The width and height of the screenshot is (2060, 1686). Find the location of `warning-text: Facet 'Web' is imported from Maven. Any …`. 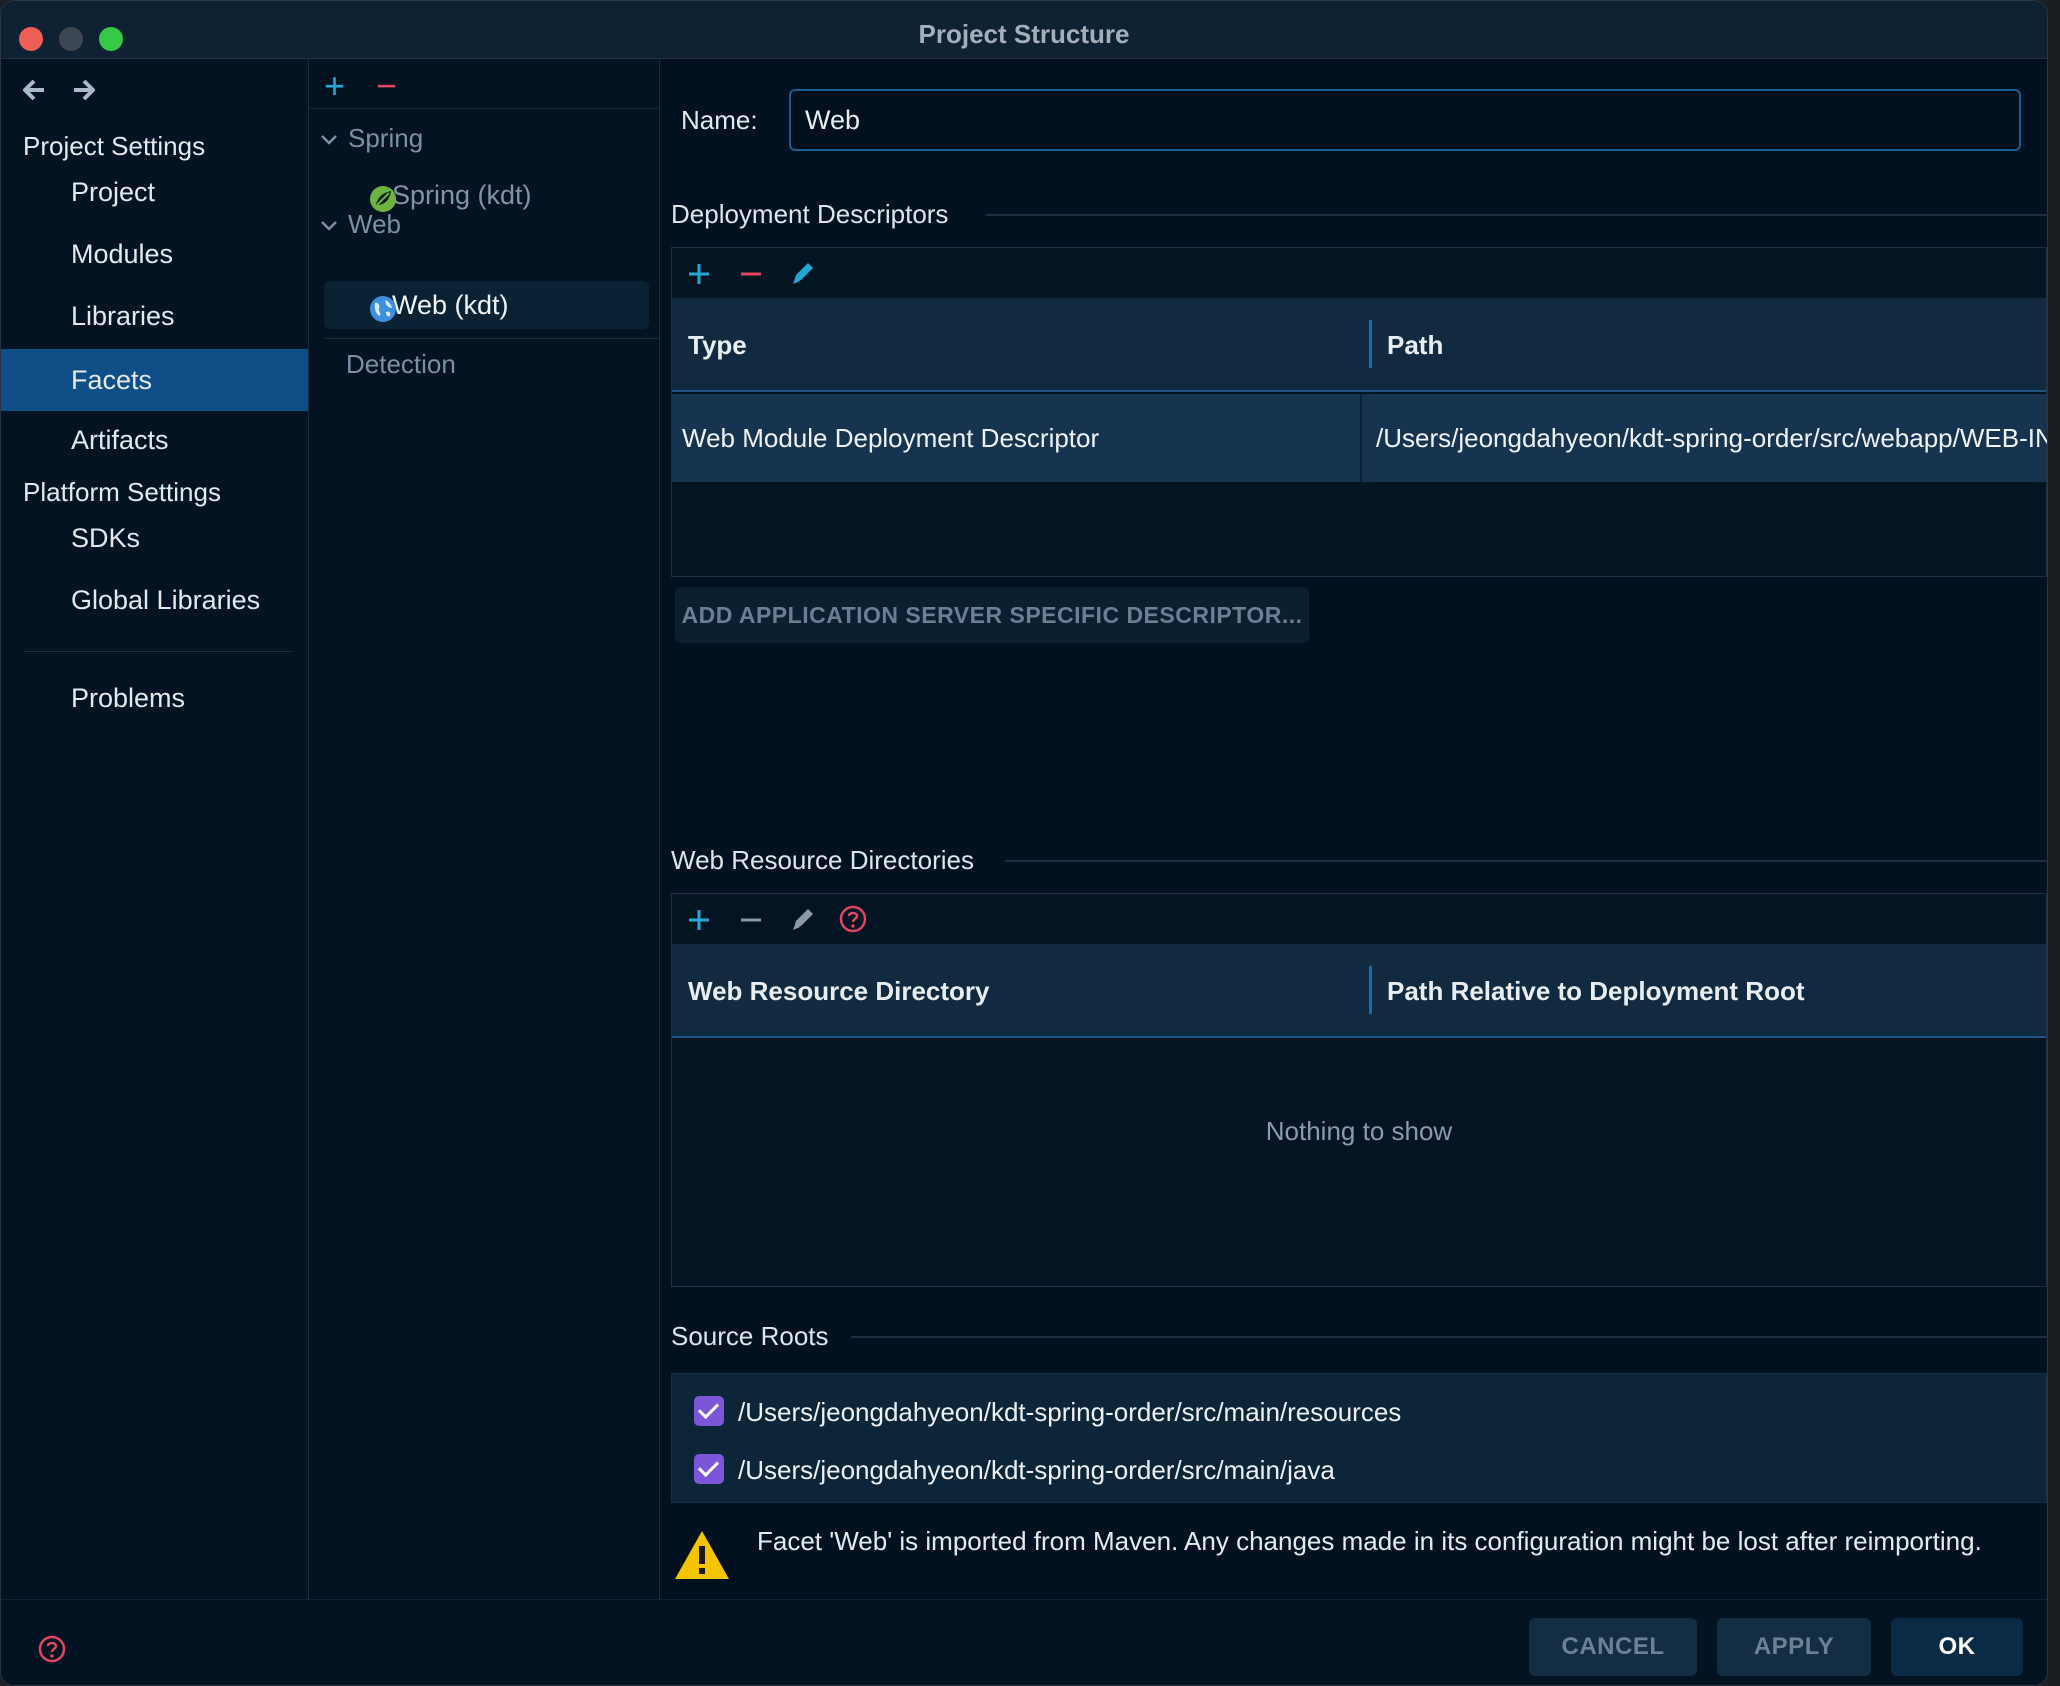

warning-text: Facet 'Web' is imported from Maven. Any … is located at coordinates (1369, 1541).